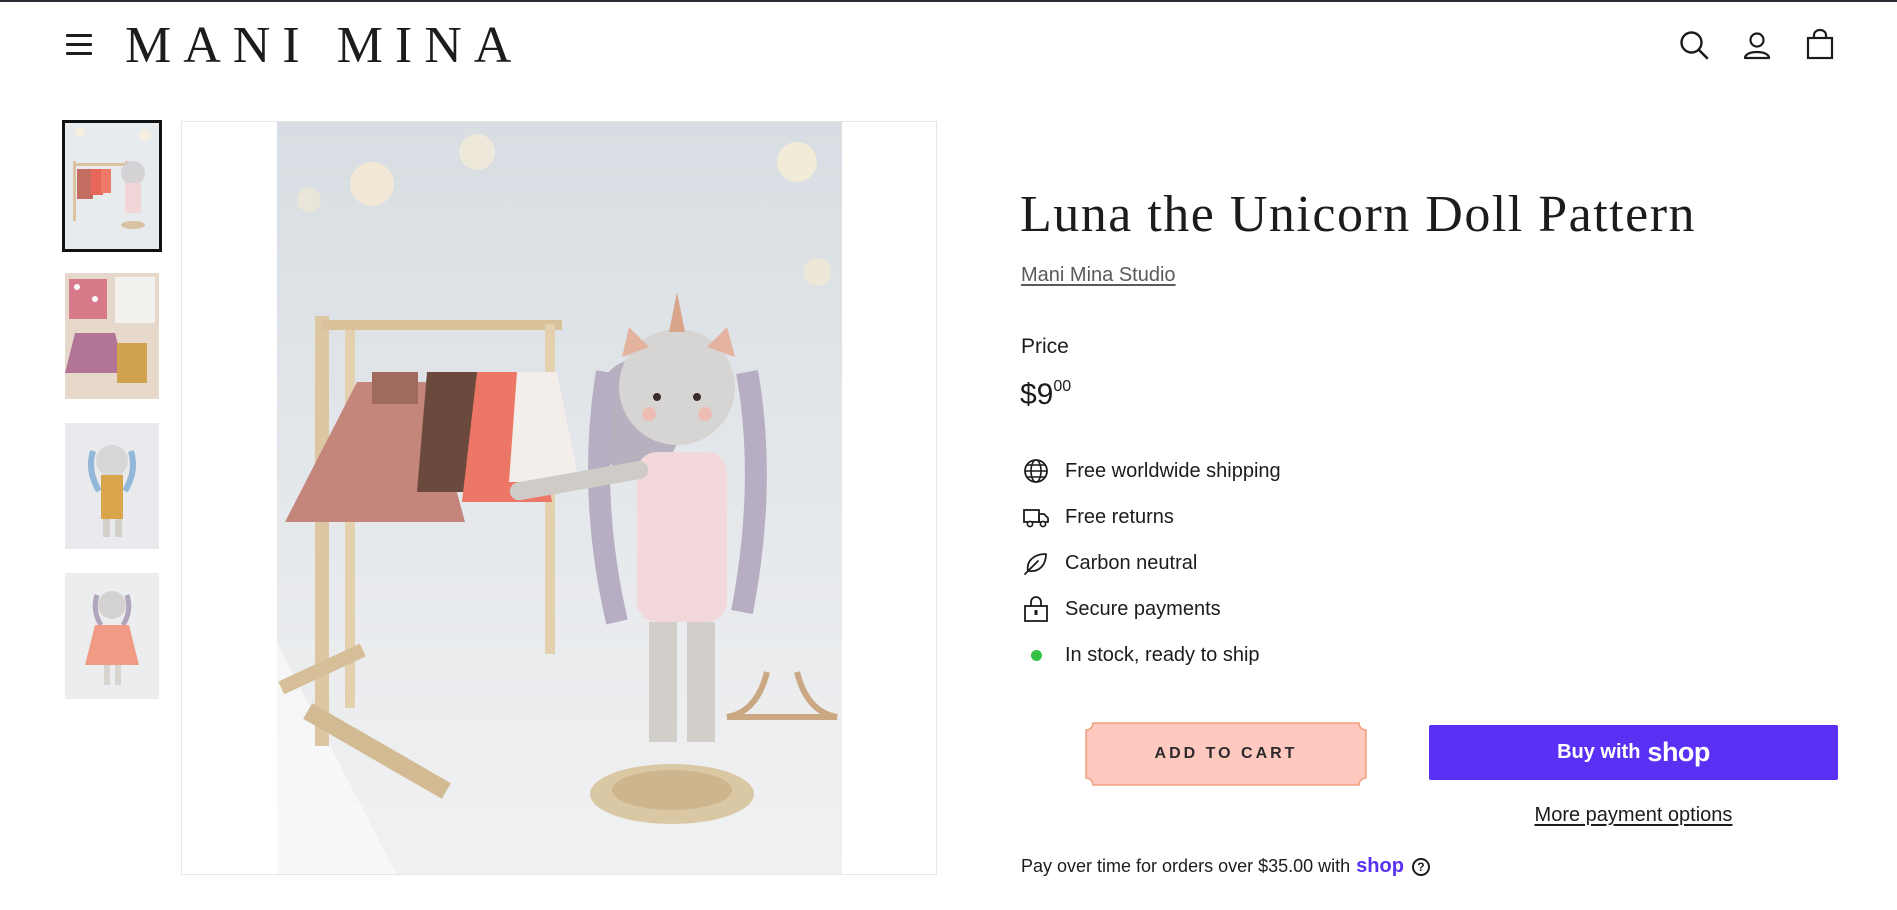 The width and height of the screenshot is (1897, 910). I want to click on price-value: $900, so click(1045, 395).